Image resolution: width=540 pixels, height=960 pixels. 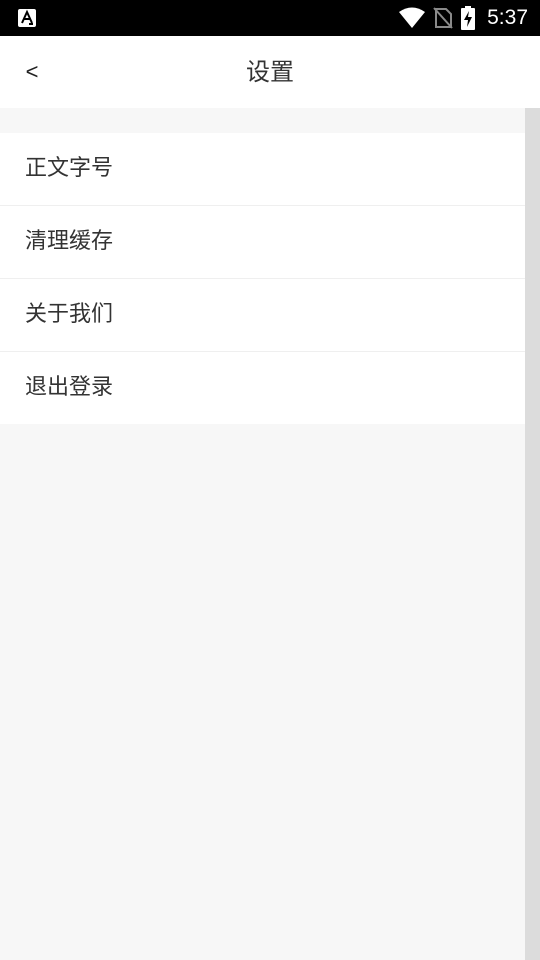 I want to click on wifi-icon, so click(x=412, y=17).